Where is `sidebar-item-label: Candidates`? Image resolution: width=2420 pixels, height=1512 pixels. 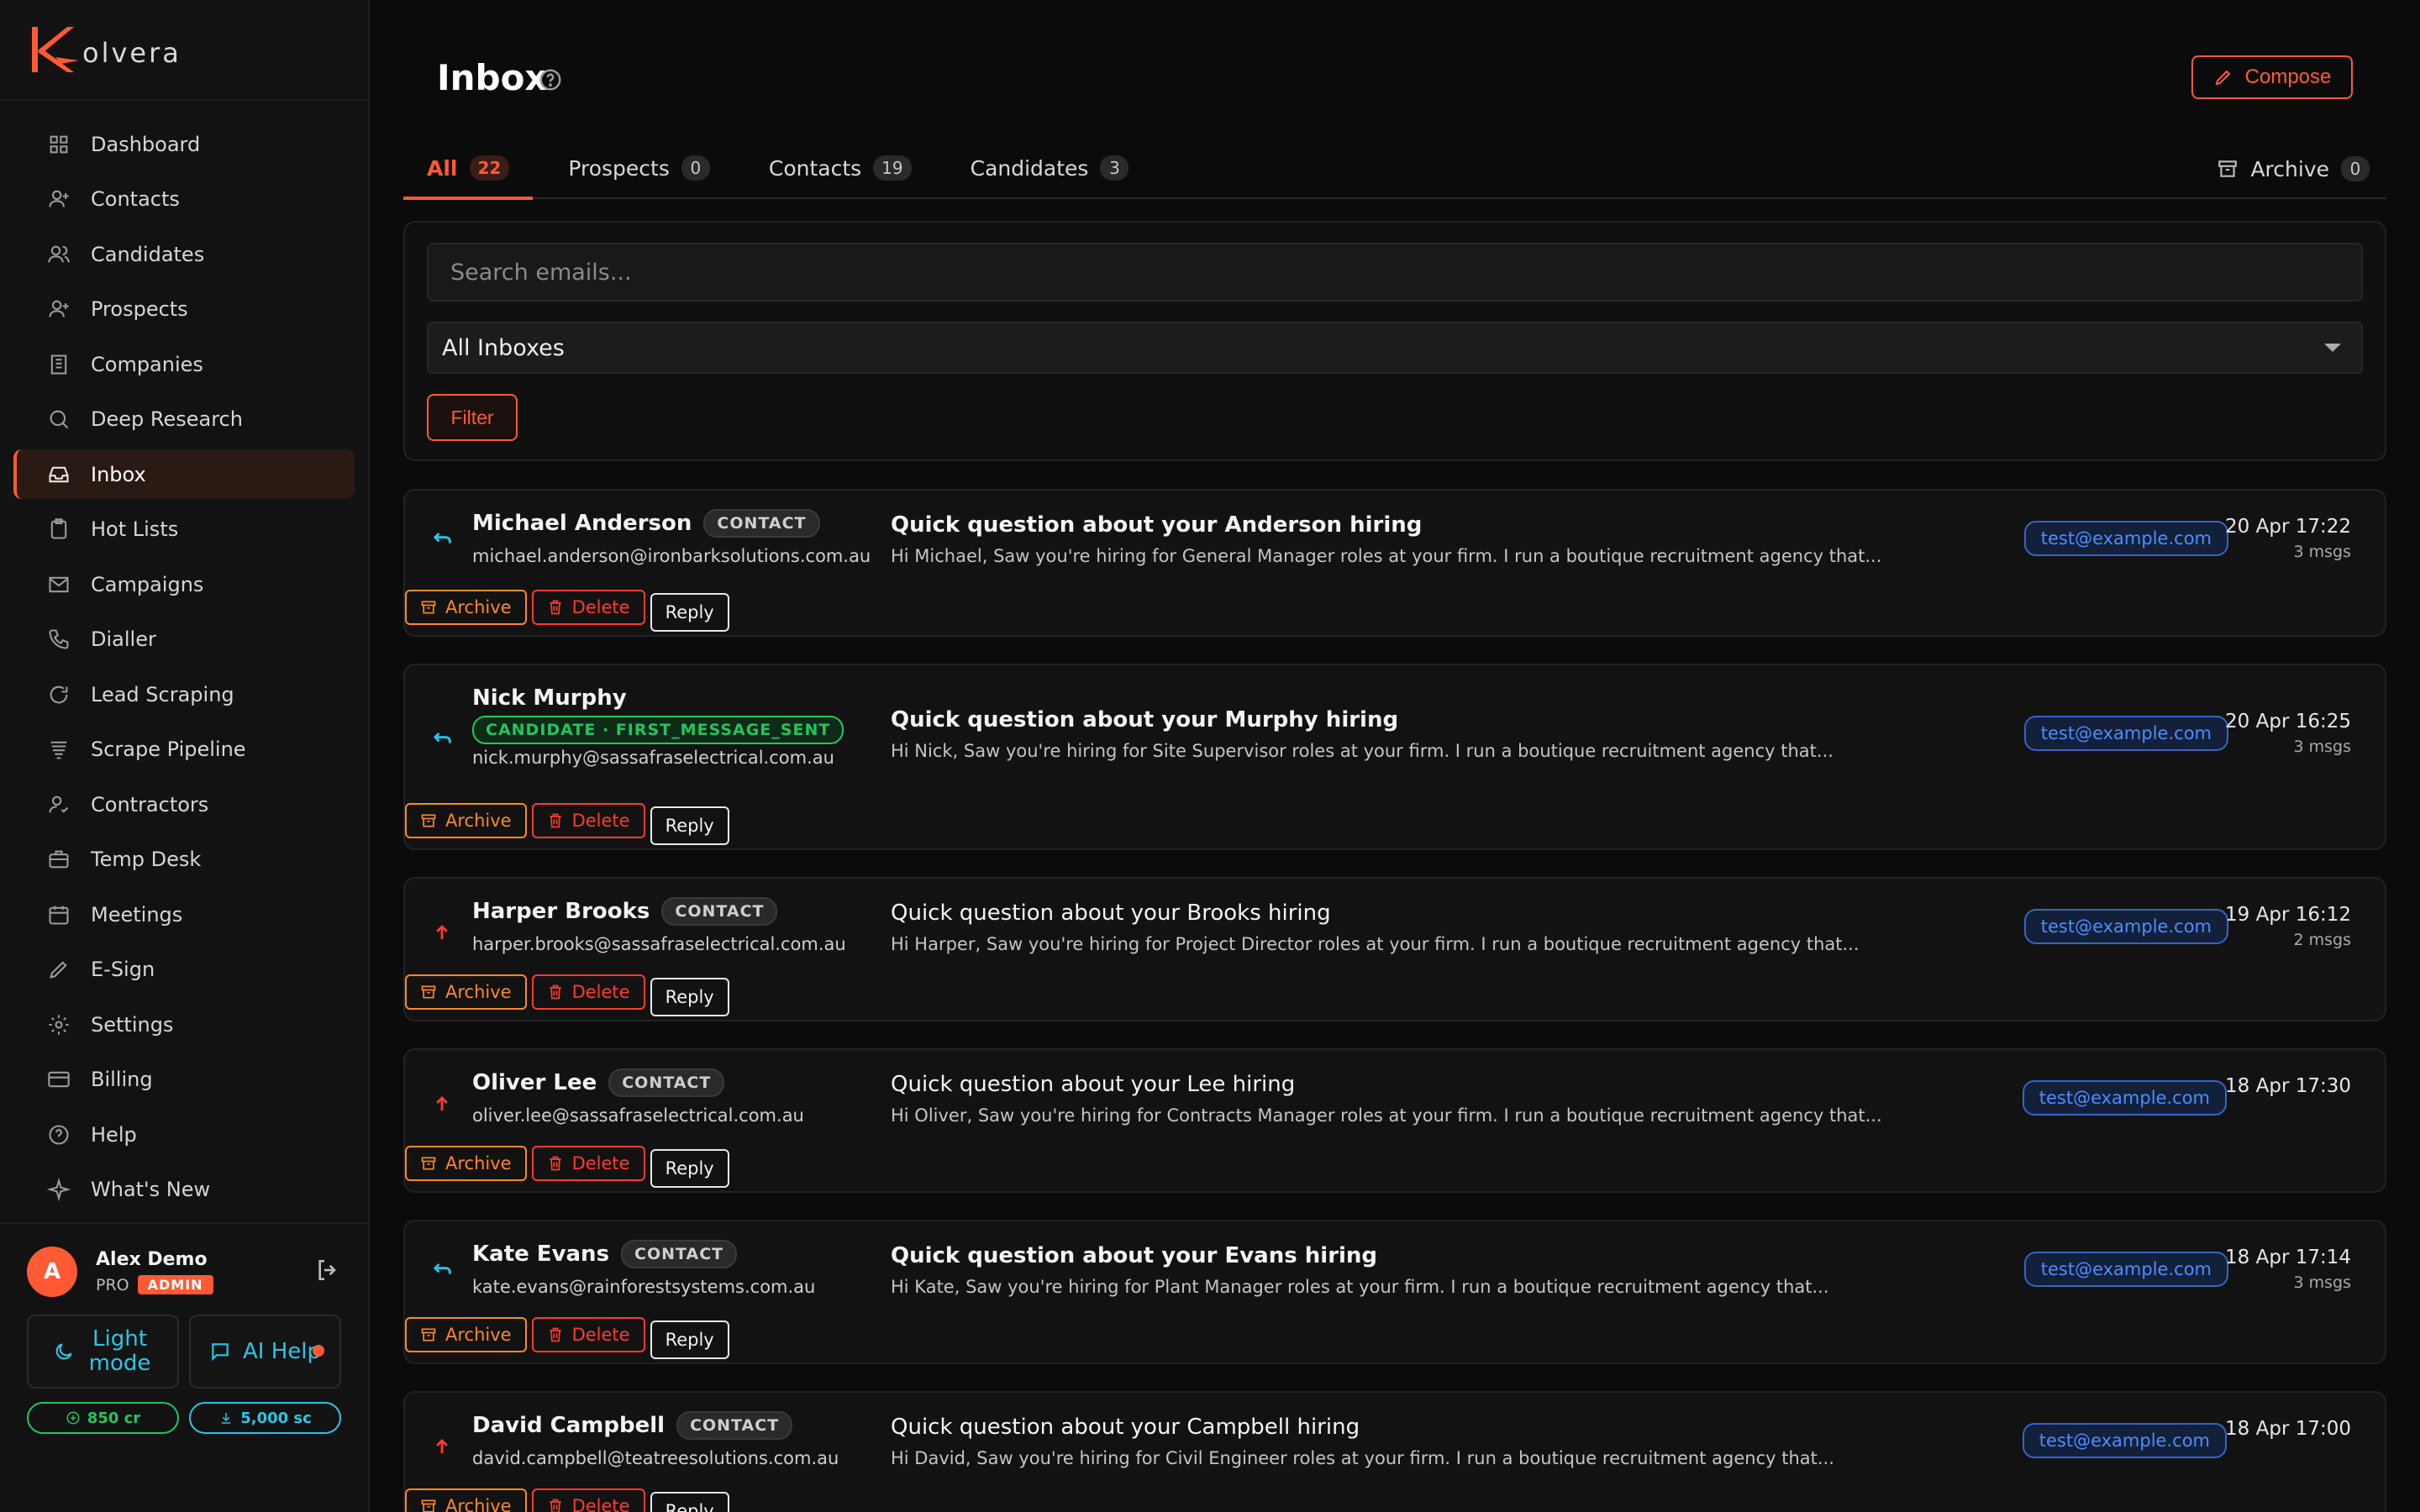
sidebar-item-label: Candidates is located at coordinates (148, 254).